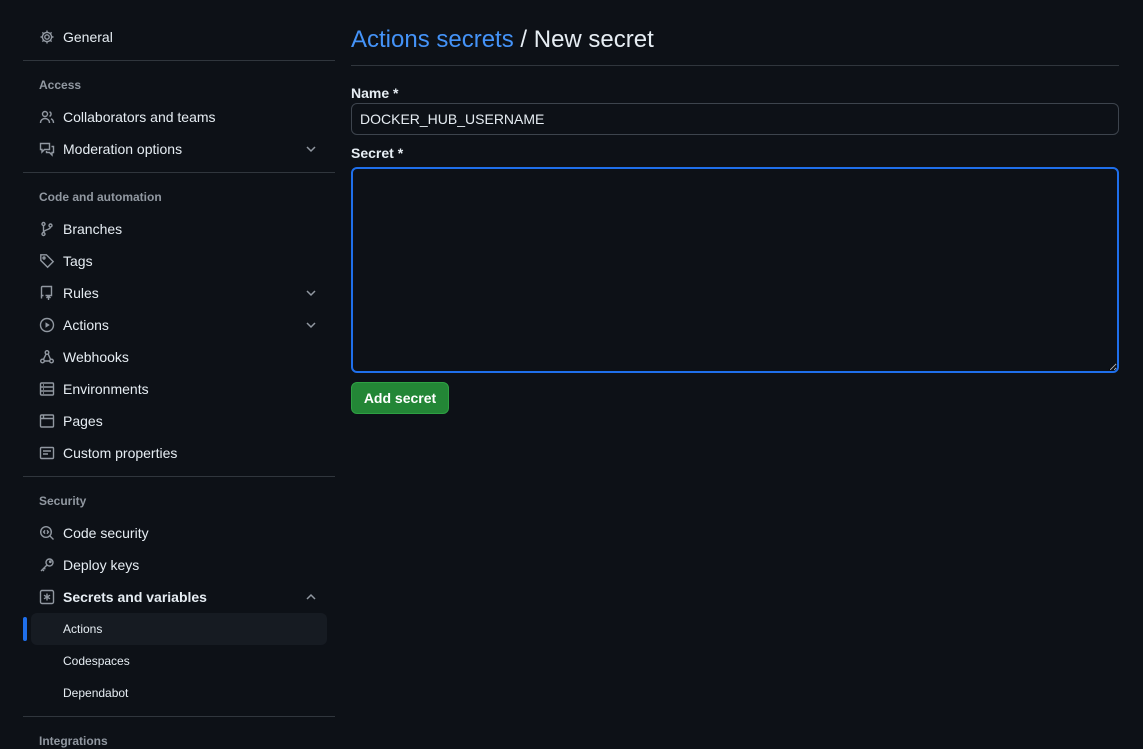  What do you see at coordinates (179, 693) in the screenshot?
I see `sidebar-subitem-dependabot: Dependabot` at bounding box center [179, 693].